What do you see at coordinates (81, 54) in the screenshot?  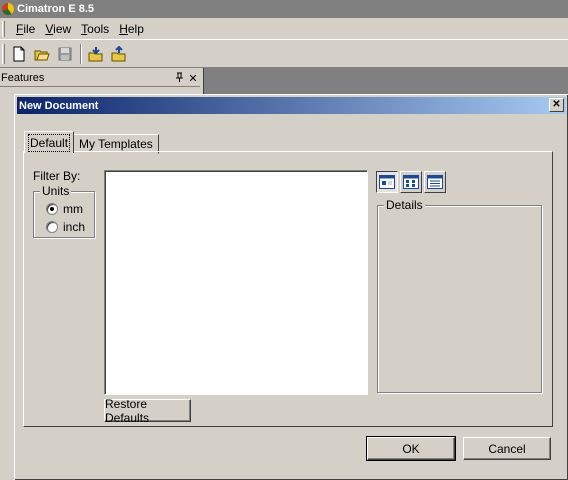 I see `toolbar-separator` at bounding box center [81, 54].